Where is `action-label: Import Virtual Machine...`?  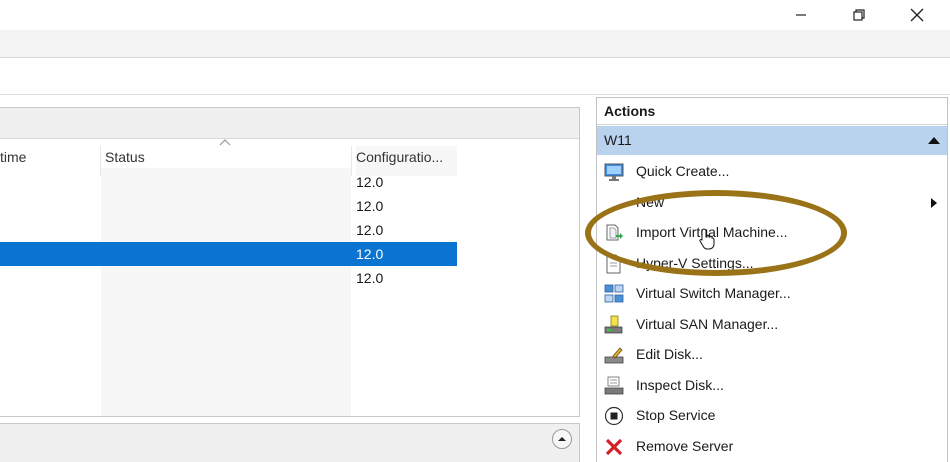
action-label: Import Virtual Machine... is located at coordinates (712, 232).